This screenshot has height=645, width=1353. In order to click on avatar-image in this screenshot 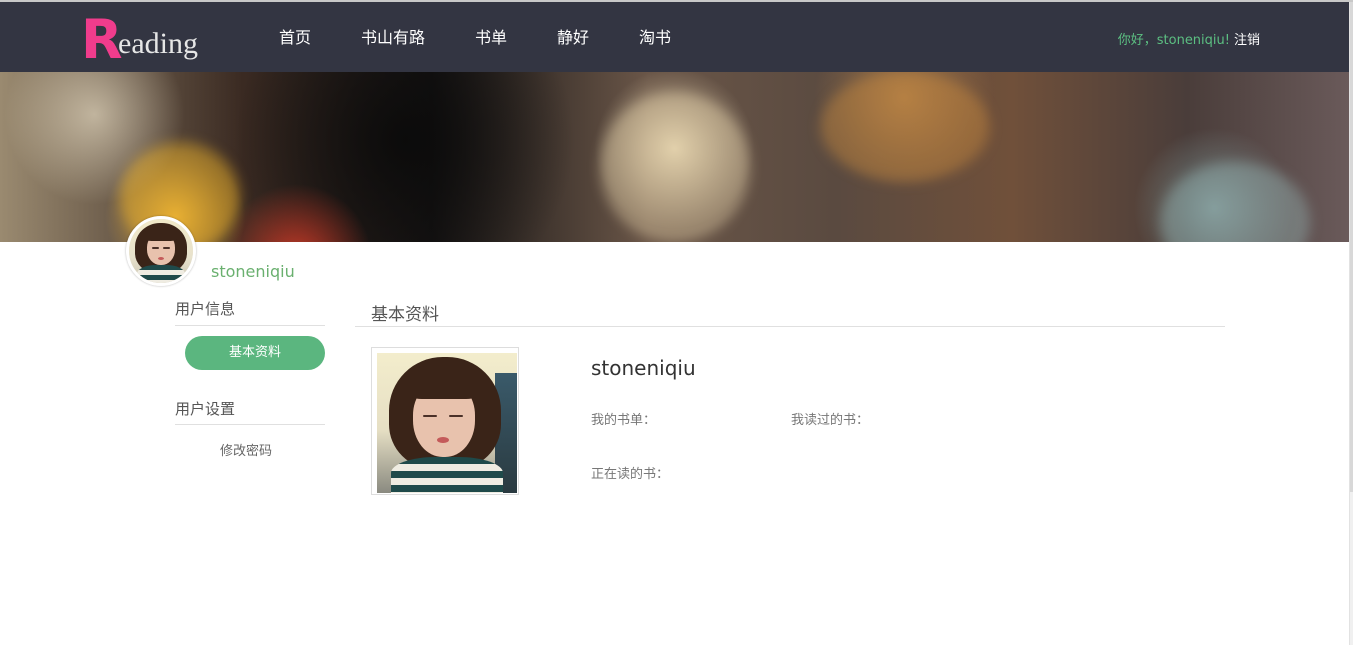, I will do `click(161, 251)`.